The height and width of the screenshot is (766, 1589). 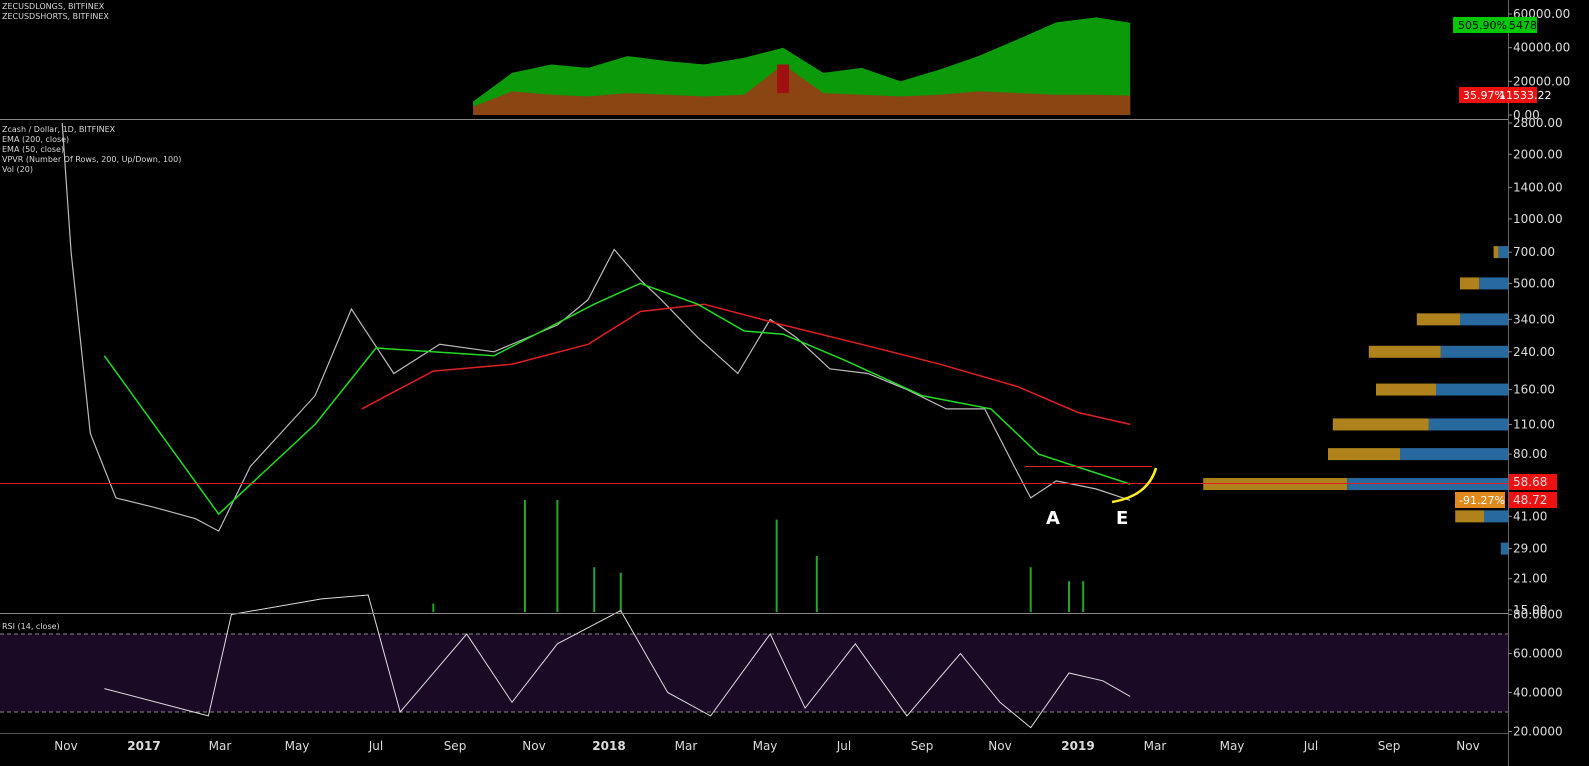 I want to click on x-tick-label: 2018, so click(x=608, y=746).